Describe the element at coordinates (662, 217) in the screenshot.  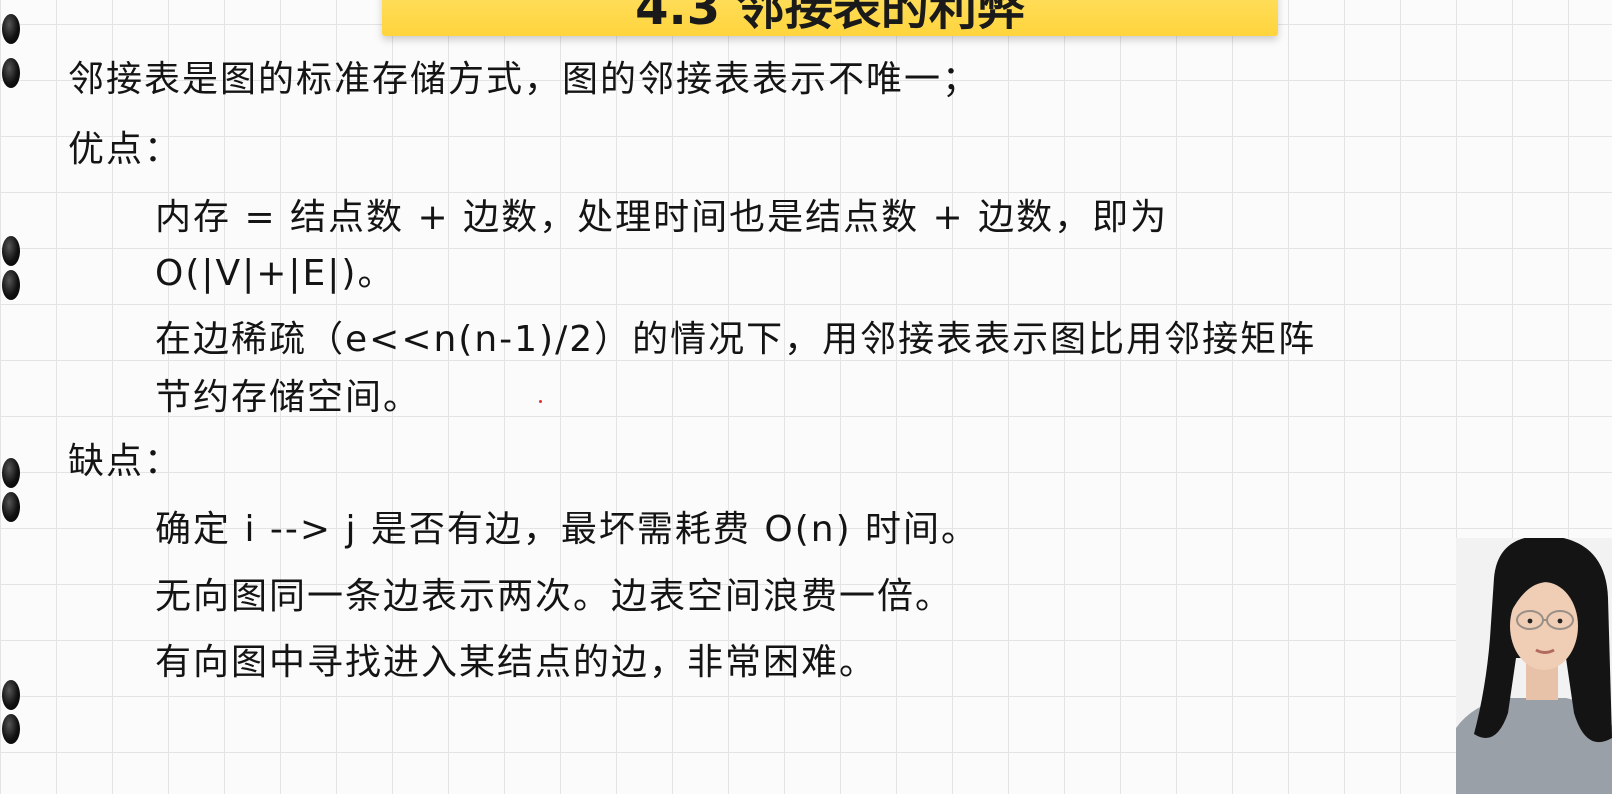
I see `advantage-item: 内存 = 结点数 + 边数，处理时间也是结点数 + 边数，即为` at that location.